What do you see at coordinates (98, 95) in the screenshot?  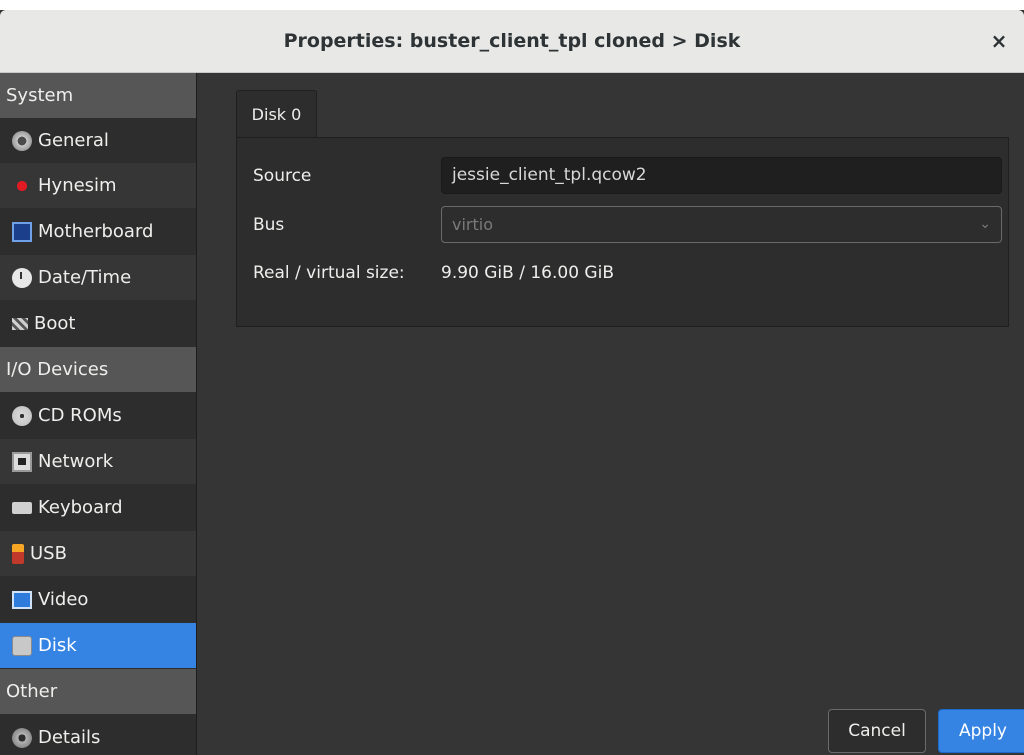 I see `sidebar-header-system: System` at bounding box center [98, 95].